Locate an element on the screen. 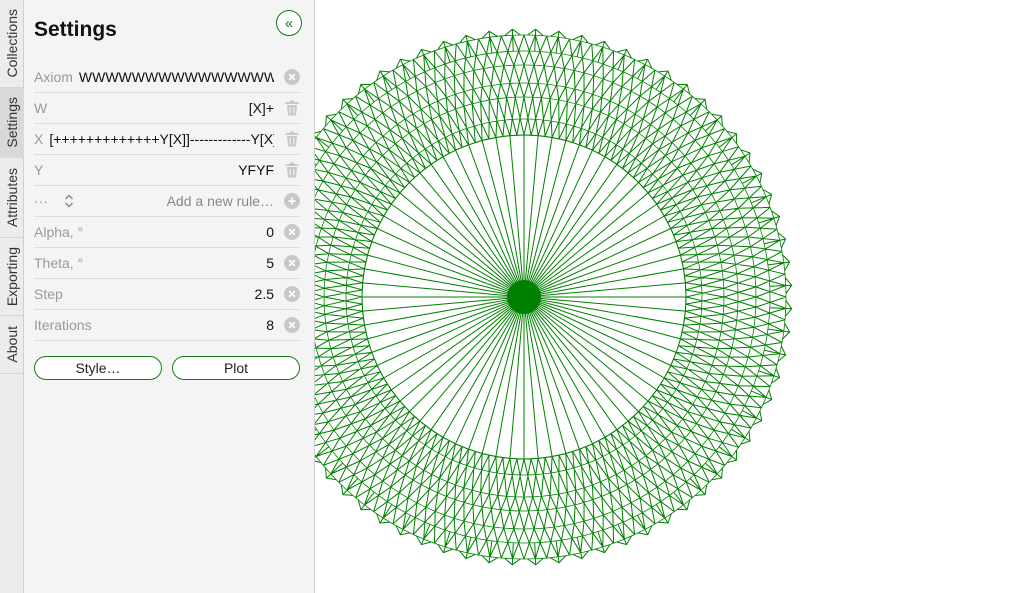  rule-symbol: W is located at coordinates (41, 108).